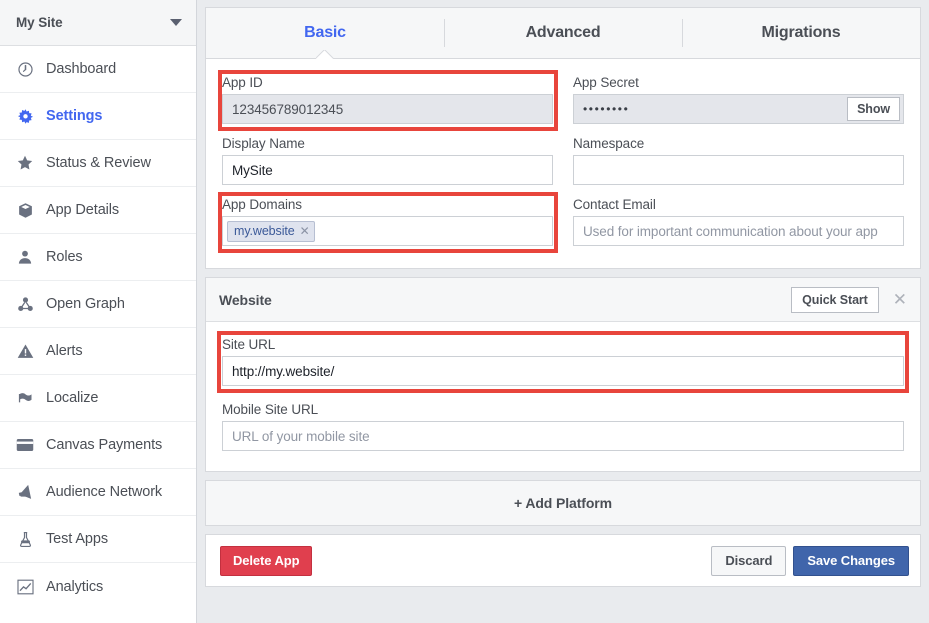 Image resolution: width=929 pixels, height=623 pixels. I want to click on site-url-input, so click(563, 371).